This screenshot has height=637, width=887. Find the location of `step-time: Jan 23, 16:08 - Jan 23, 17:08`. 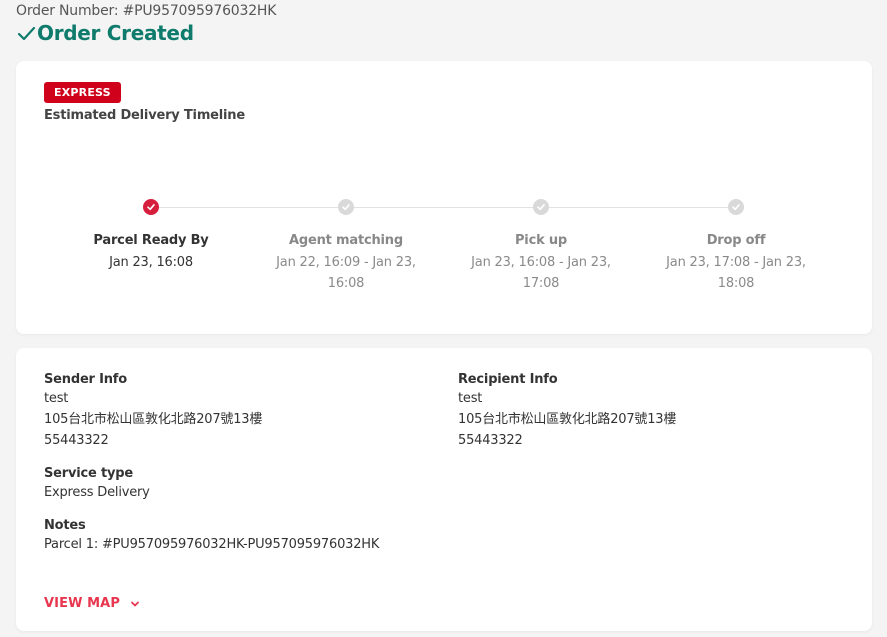

step-time: Jan 23, 16:08 - Jan 23, 17:08 is located at coordinates (541, 273).